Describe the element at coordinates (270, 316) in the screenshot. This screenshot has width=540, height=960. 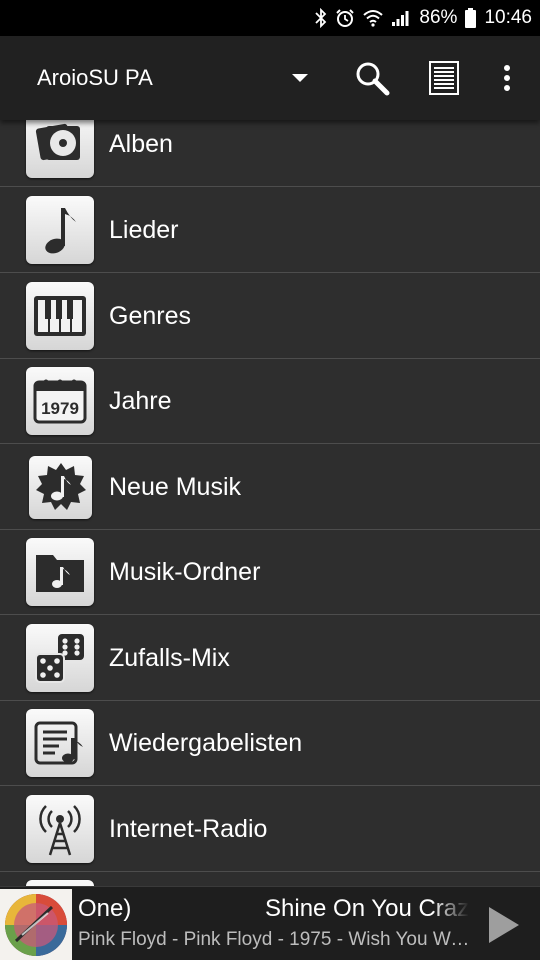
I see `menu-item-genres: Genres` at that location.